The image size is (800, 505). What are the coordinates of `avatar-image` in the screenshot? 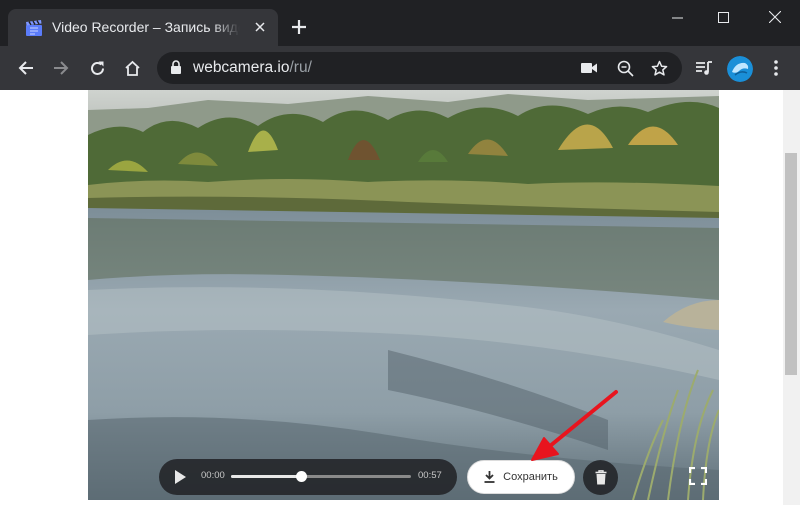 It's located at (740, 69).